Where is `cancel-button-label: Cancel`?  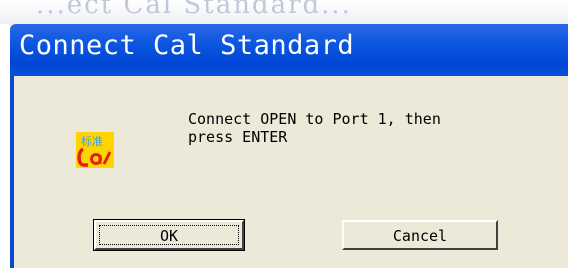 cancel-button-label: Cancel is located at coordinates (420, 236).